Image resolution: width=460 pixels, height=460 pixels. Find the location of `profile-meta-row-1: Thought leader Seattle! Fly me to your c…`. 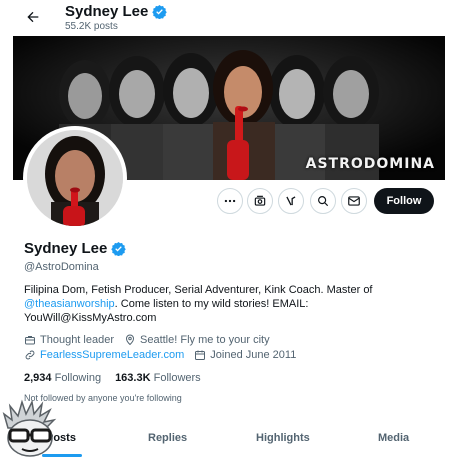

profile-meta-row-1: Thought leader Seattle! Fly me to your c… is located at coordinates (147, 340).